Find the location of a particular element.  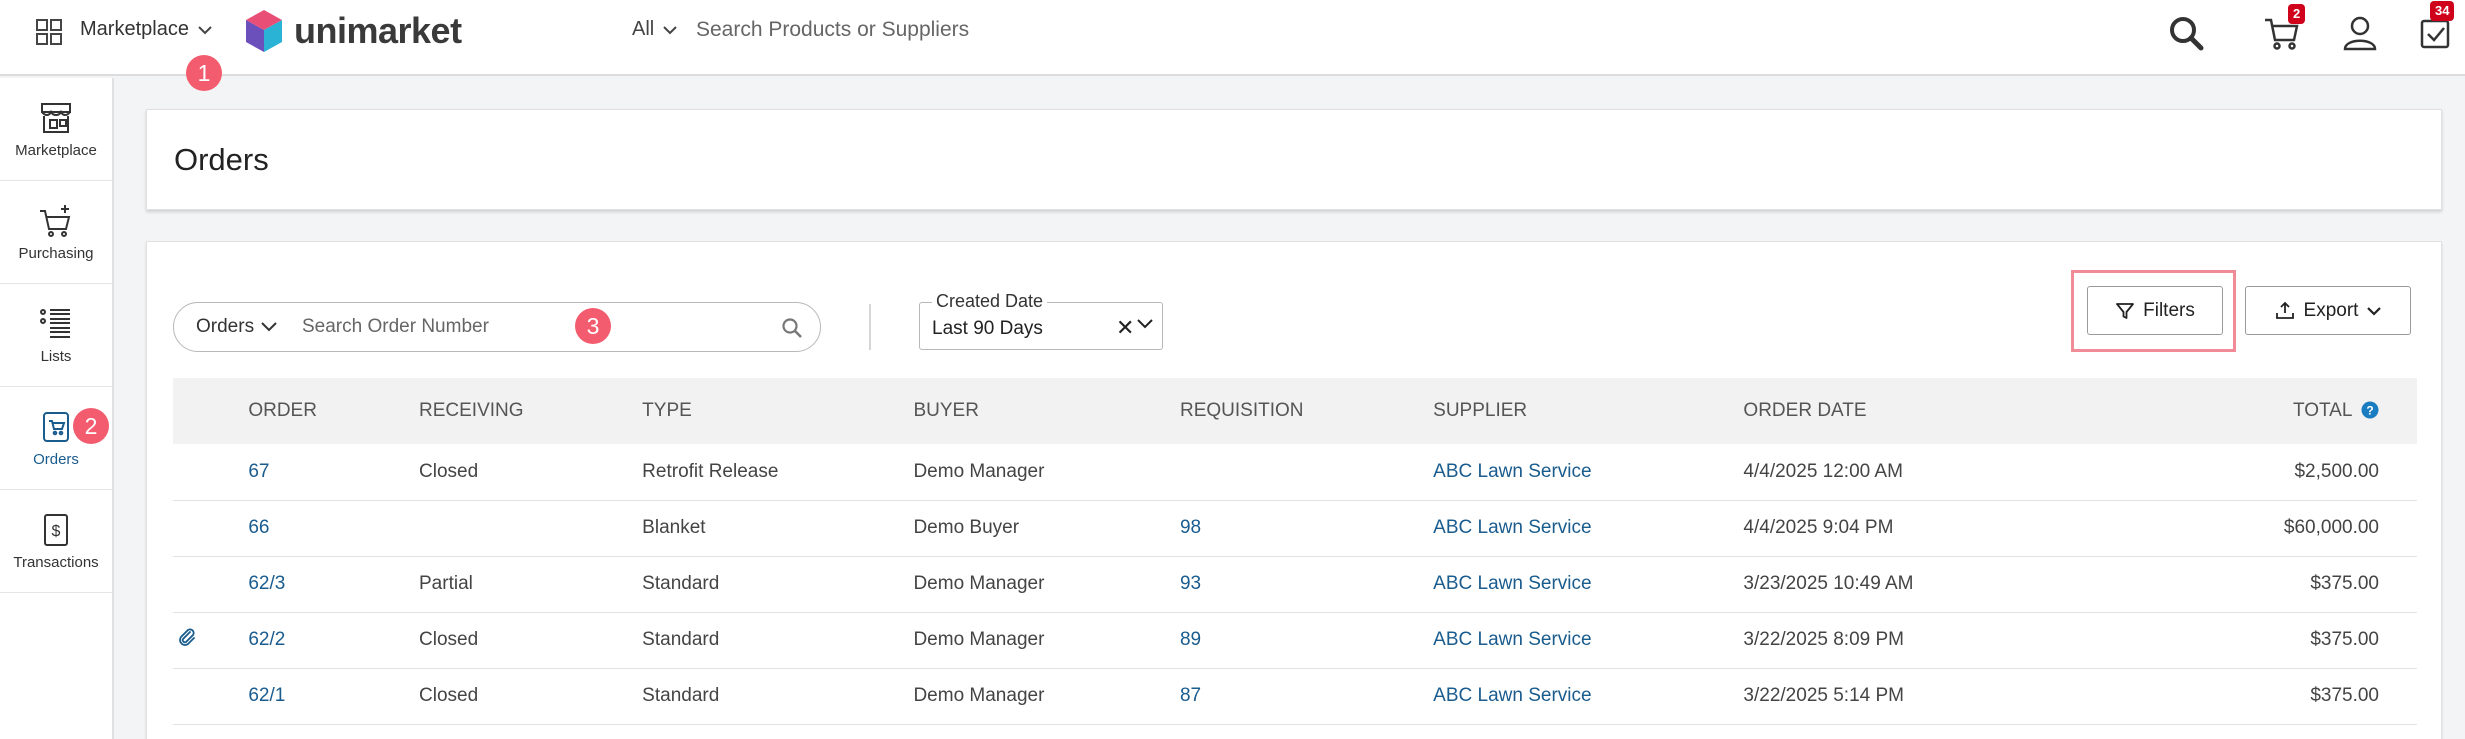

tasks-count-badge: 34 is located at coordinates (2442, 11).